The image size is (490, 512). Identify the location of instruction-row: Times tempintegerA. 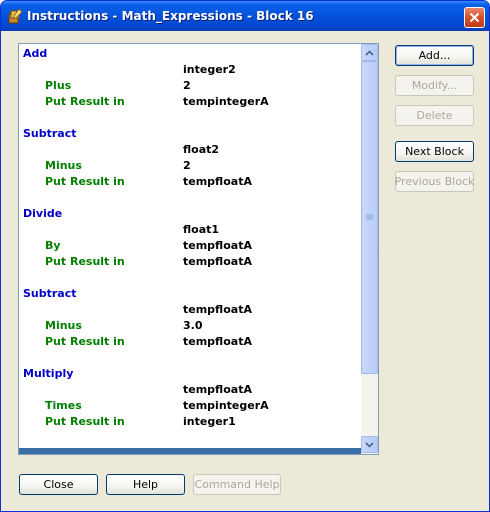
(190, 406).